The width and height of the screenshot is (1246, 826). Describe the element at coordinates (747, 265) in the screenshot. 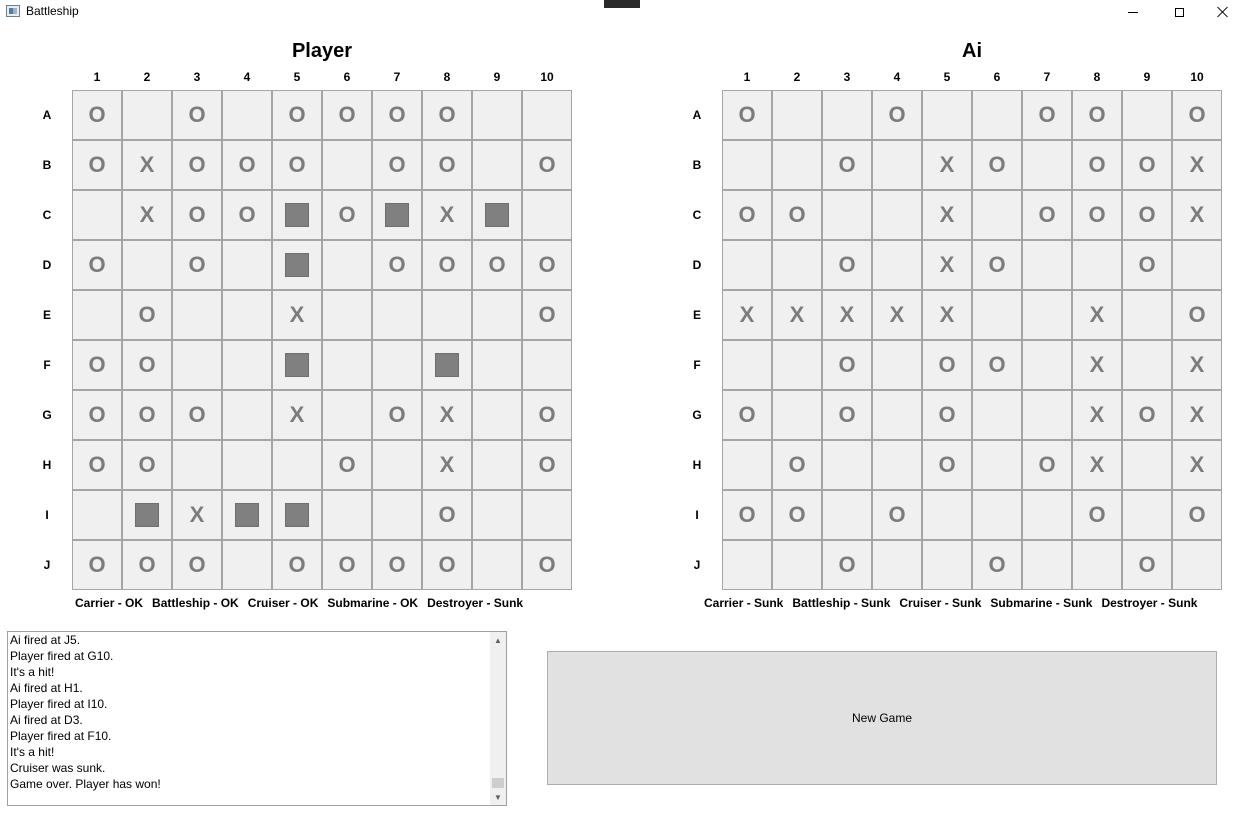

I see `grid-cell-D1` at that location.